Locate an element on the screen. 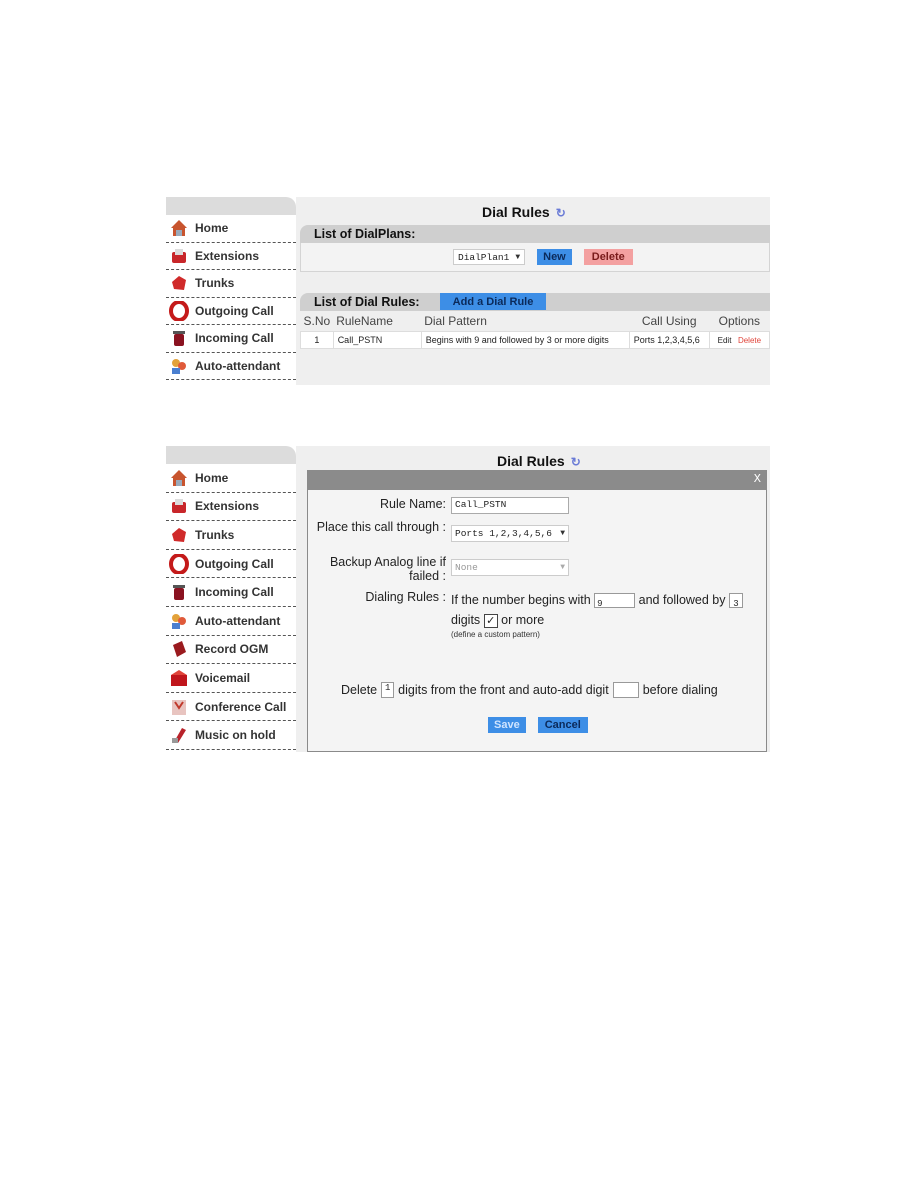 This screenshot has width=918, height=1188. sidebar-item-voicemail: Voicemail is located at coordinates (231, 678).